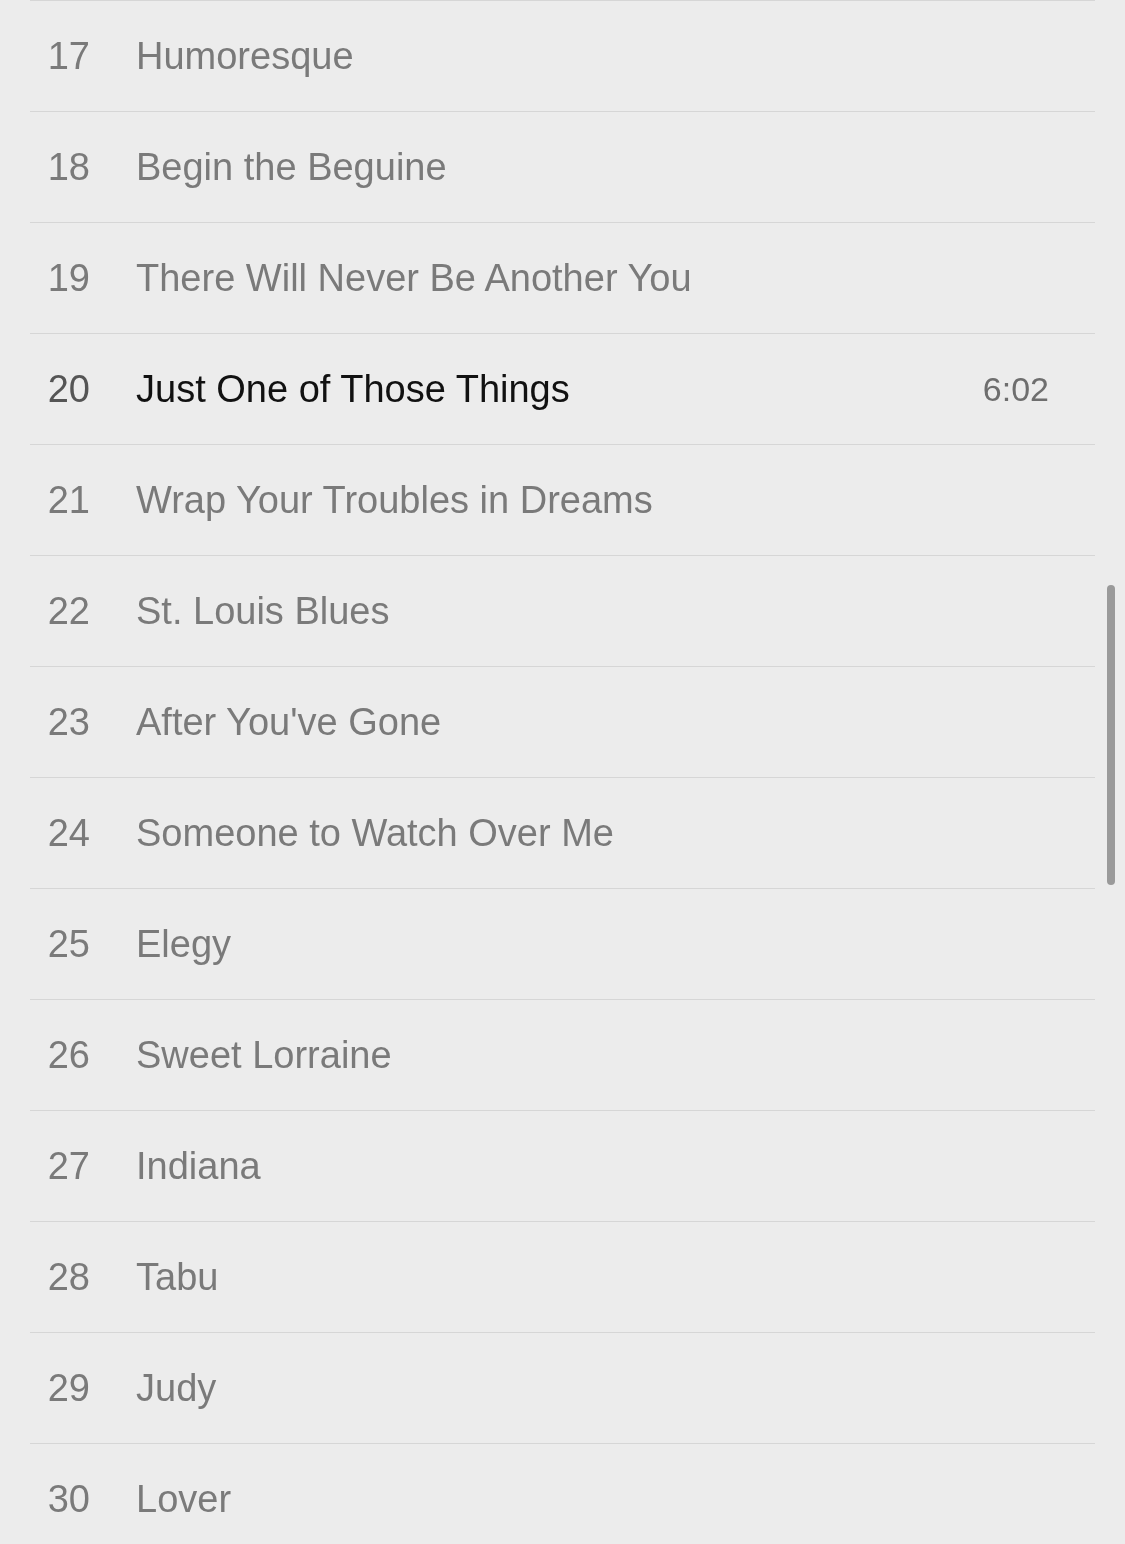  Describe the element at coordinates (68, 1499) in the screenshot. I see `track-number: 30` at that location.